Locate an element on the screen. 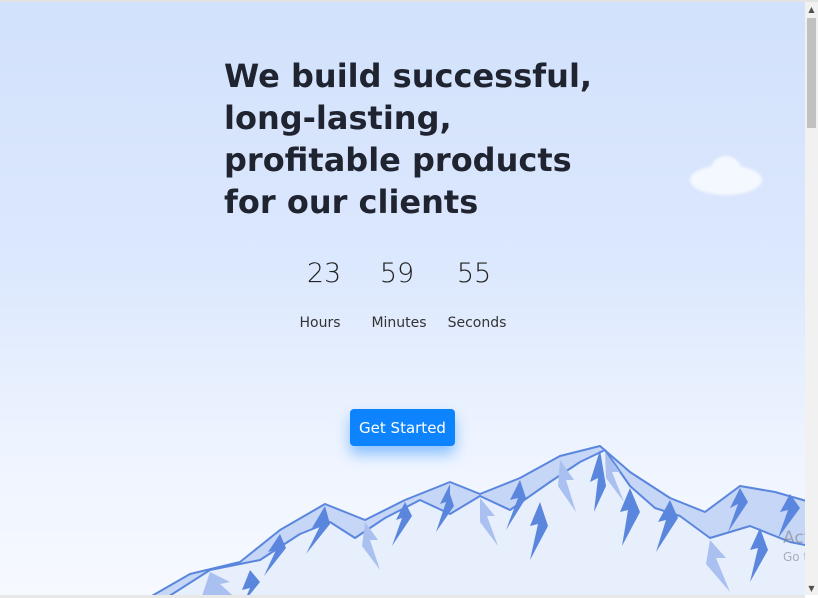  headline-line: We build successful, is located at coordinates (408, 76).